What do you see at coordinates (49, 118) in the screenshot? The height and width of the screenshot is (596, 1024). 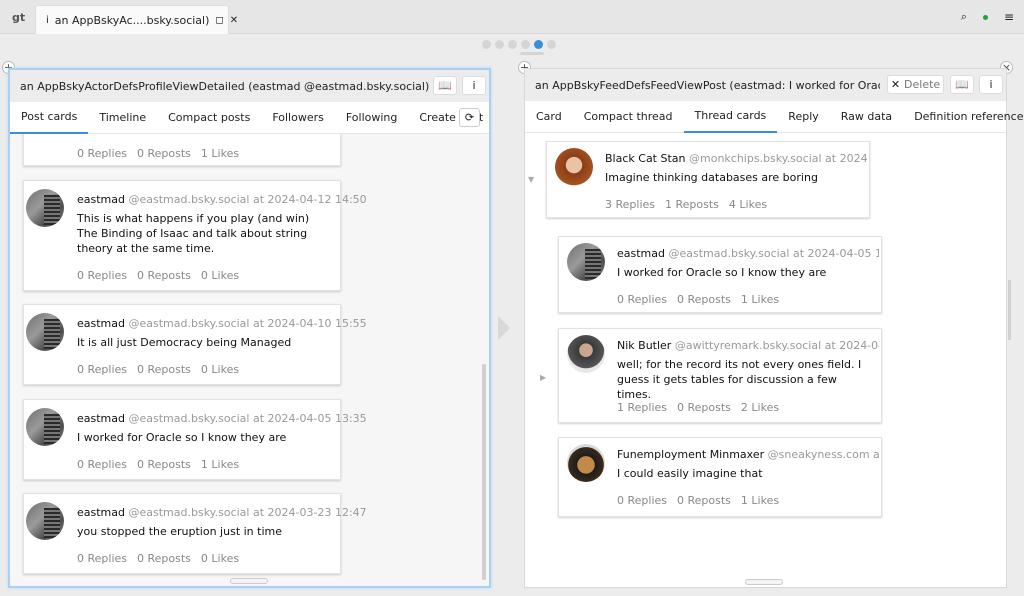 I see `tab-post-cards: Post cards` at bounding box center [49, 118].